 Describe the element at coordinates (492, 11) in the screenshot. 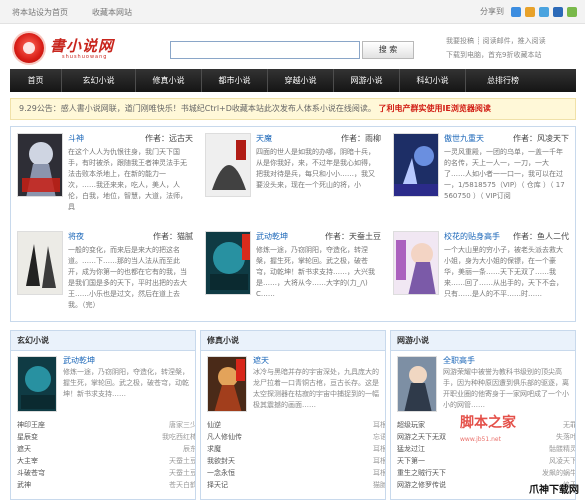

I see `share-label: 分享到` at that location.